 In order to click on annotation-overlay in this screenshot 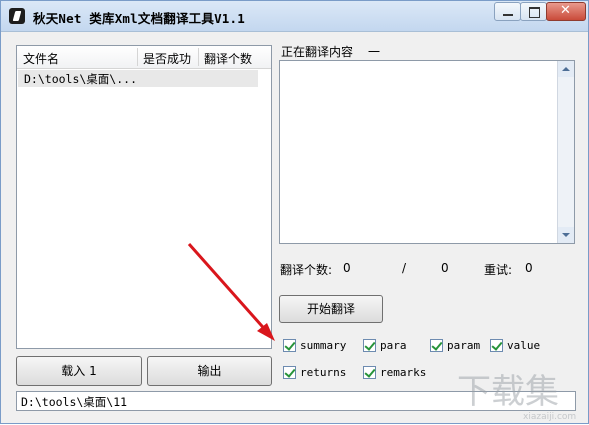, I will do `click(231, 292)`.